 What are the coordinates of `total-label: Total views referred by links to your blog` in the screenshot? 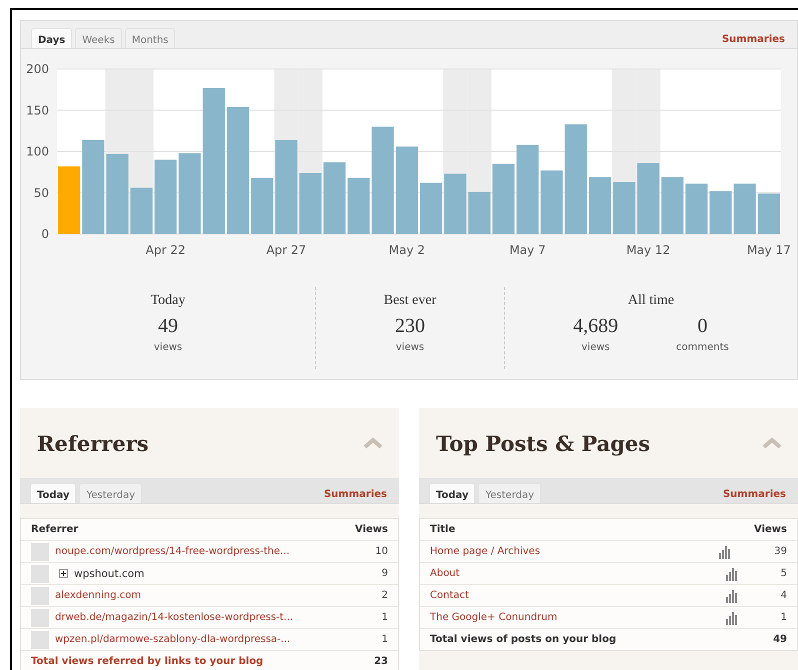 It's located at (147, 661).